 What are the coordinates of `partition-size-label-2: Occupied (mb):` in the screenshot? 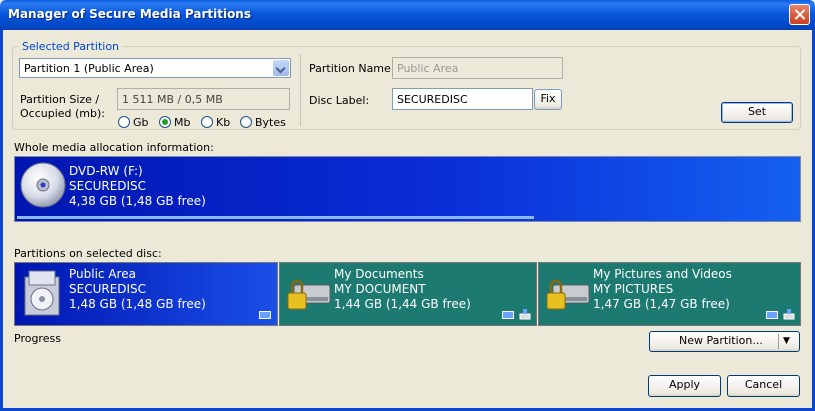 It's located at (62, 113).